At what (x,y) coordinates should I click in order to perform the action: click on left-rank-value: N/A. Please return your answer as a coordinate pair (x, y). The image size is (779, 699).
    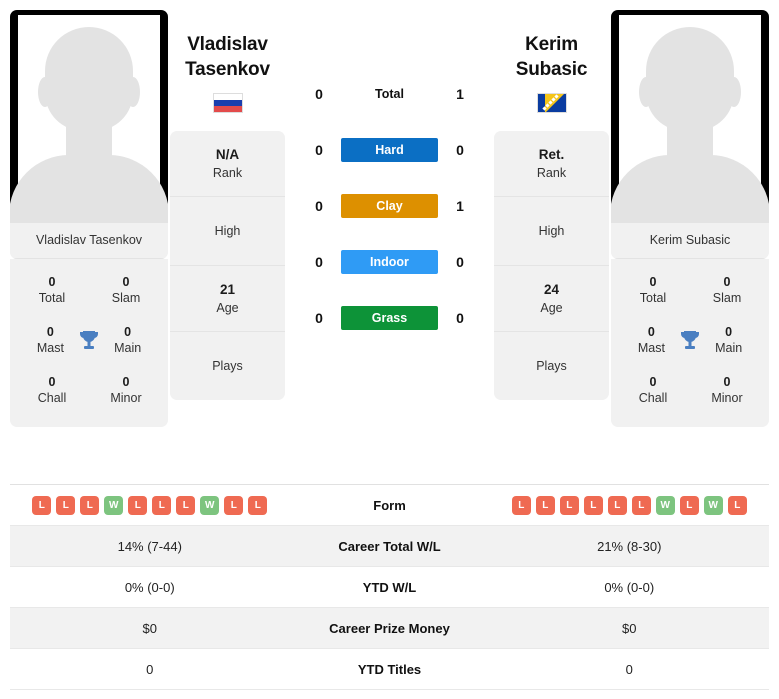
    Looking at the image, I should click on (227, 154).